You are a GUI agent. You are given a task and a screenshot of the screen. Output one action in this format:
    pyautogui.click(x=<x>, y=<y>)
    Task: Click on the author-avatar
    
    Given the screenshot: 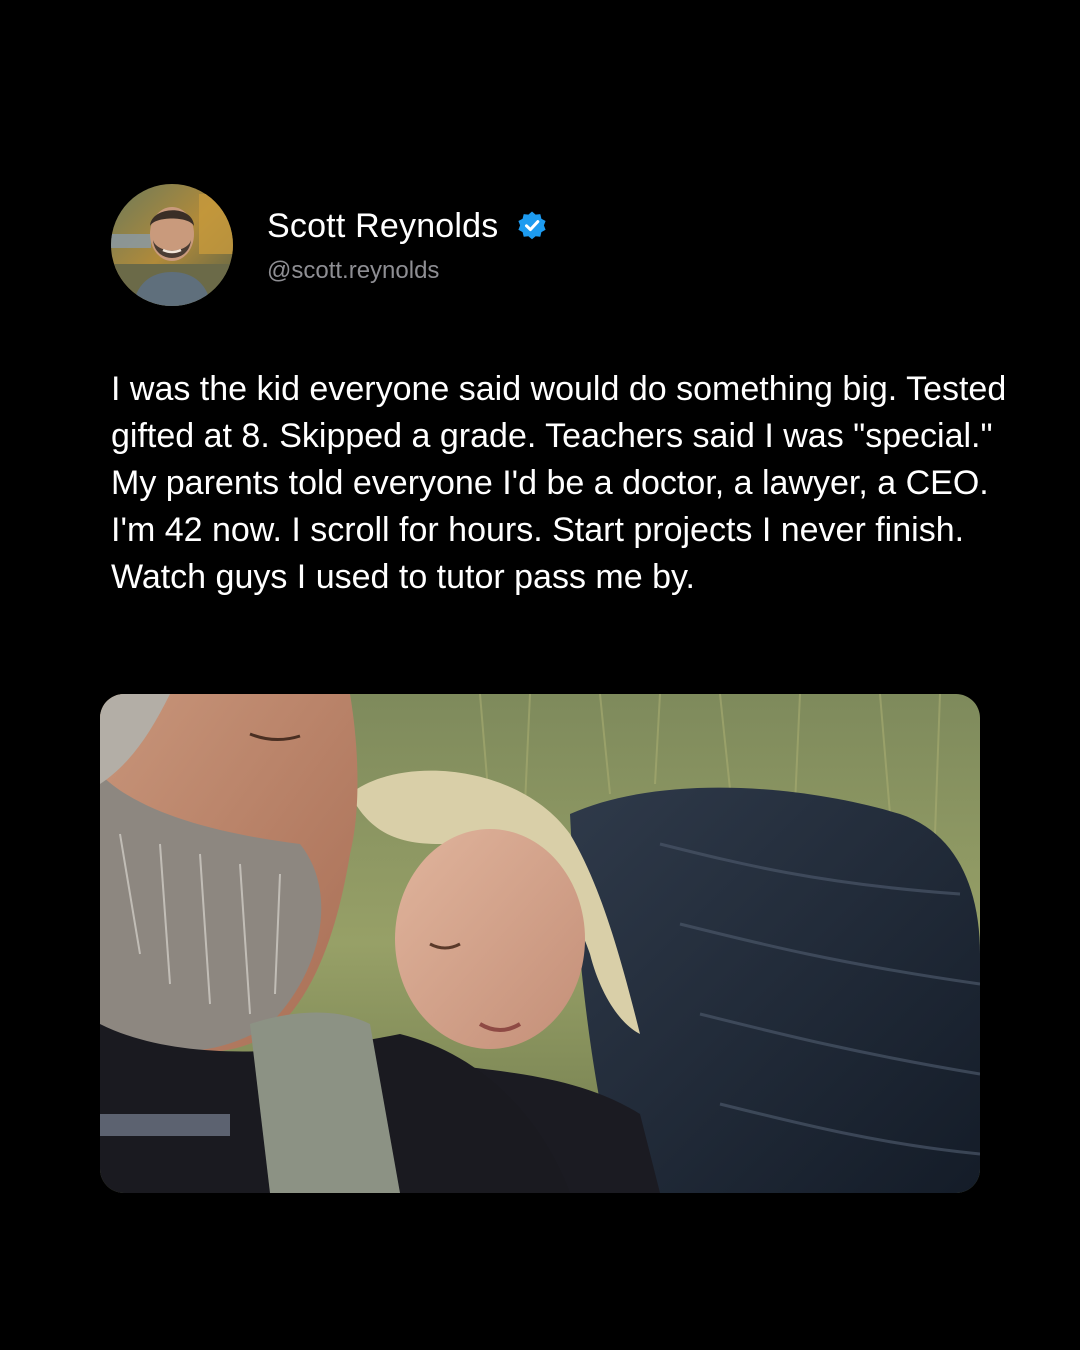 What is the action you would take?
    pyautogui.click(x=172, y=245)
    